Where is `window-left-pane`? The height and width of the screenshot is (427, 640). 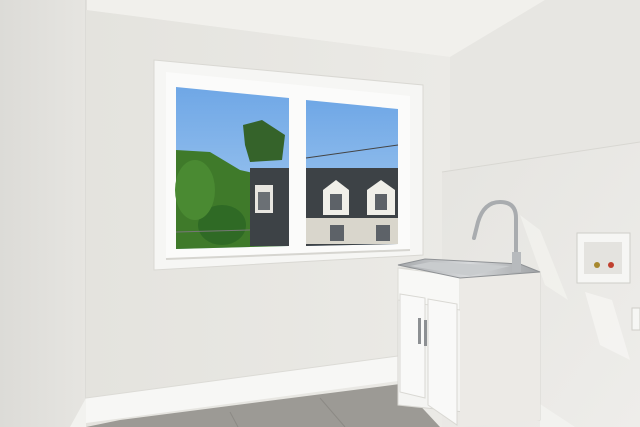
window-left-pane is located at coordinates (232, 168).